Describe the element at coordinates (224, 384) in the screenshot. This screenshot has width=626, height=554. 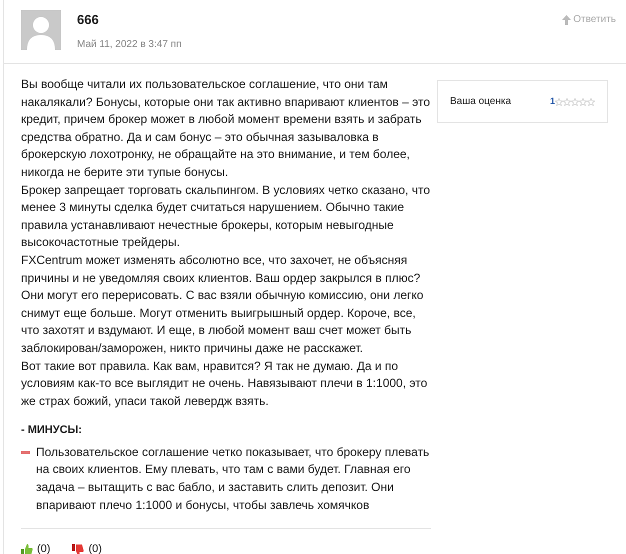
I see `review-paragraph: Вот такие вот правила. Как вам, нравится? Я так не думаю. Да и по условиям как-то все выглядит не очень. Навязывают плечи в 1:1000, это же страх божий, упаси такой левердж взять.` at that location.